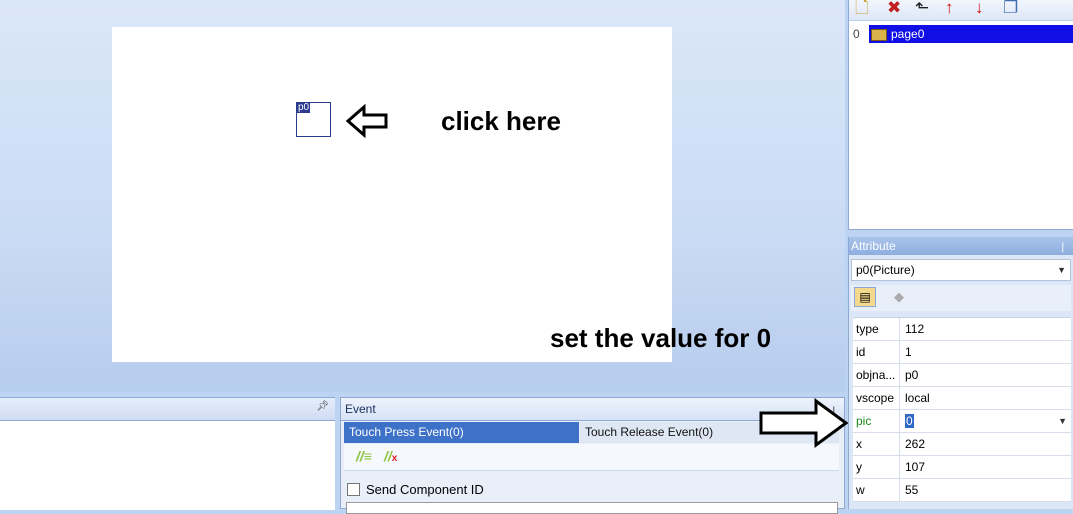 The height and width of the screenshot is (514, 1073). Describe the element at coordinates (1010, 9) in the screenshot. I see `copy-page-icon: ❐` at that location.